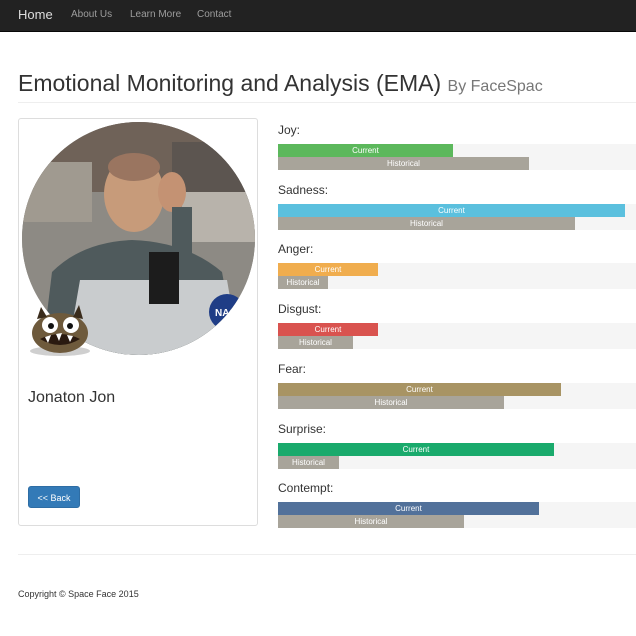 The height and width of the screenshot is (636, 636). Describe the element at coordinates (318, 16) in the screenshot. I see `navbar: Home About Us Learn More Contact` at that location.